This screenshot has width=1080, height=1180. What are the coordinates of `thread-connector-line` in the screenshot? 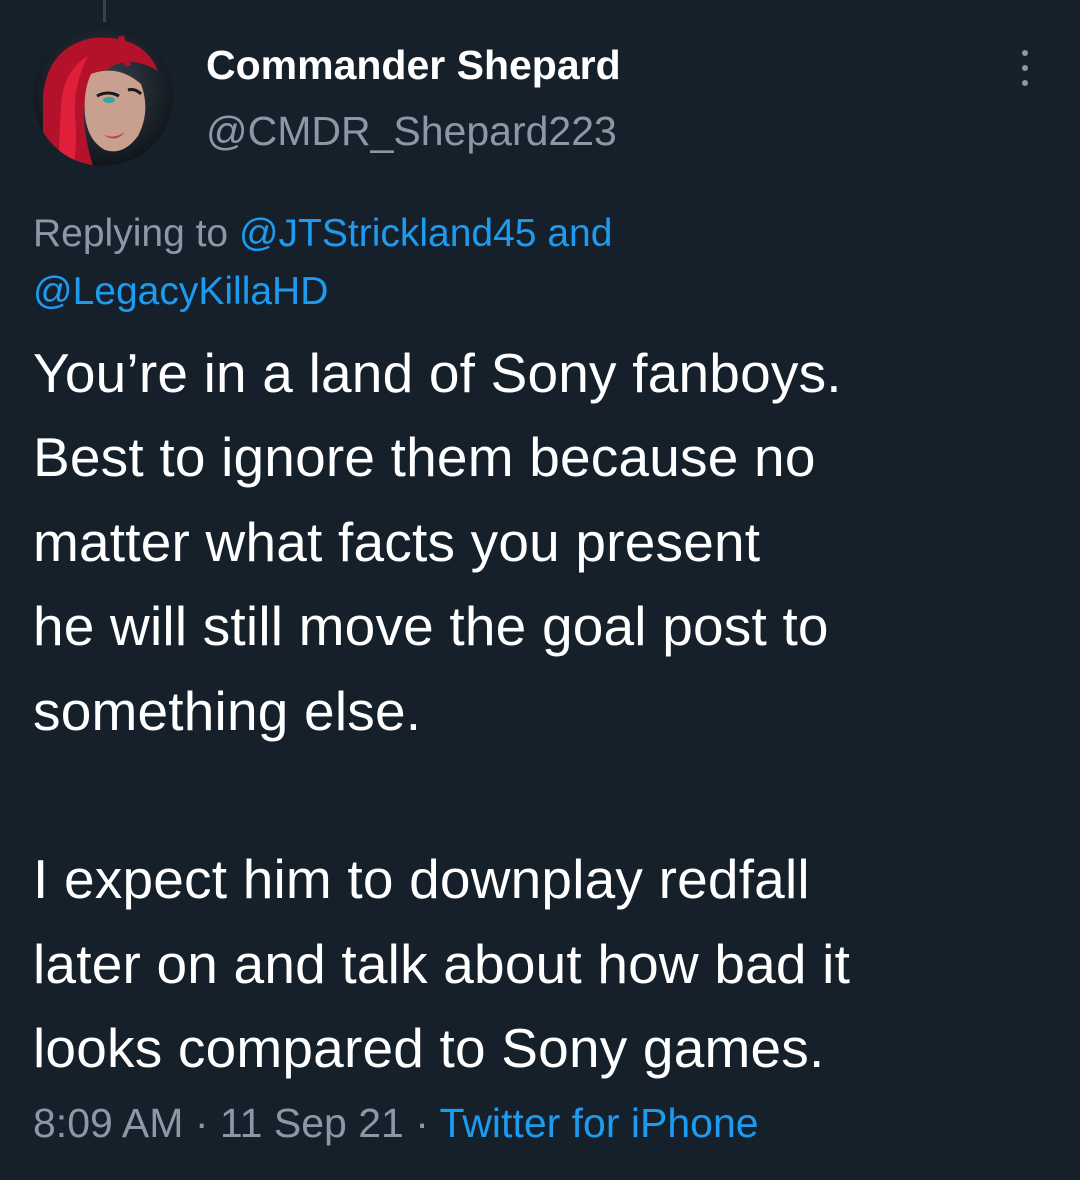 It's located at (104, 11).